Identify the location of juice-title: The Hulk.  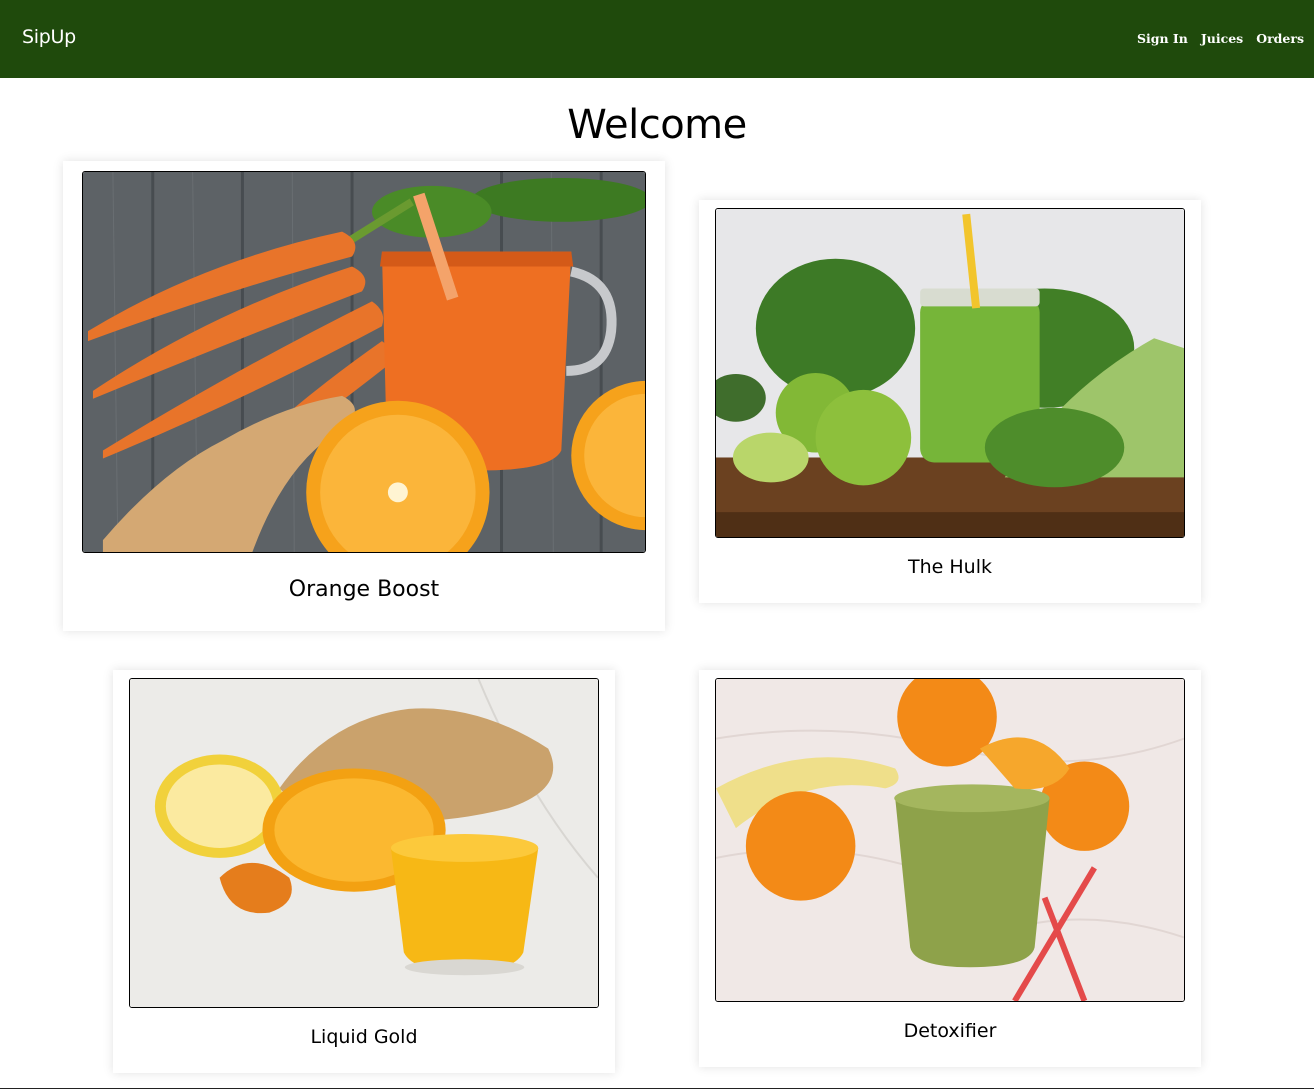
(950, 567).